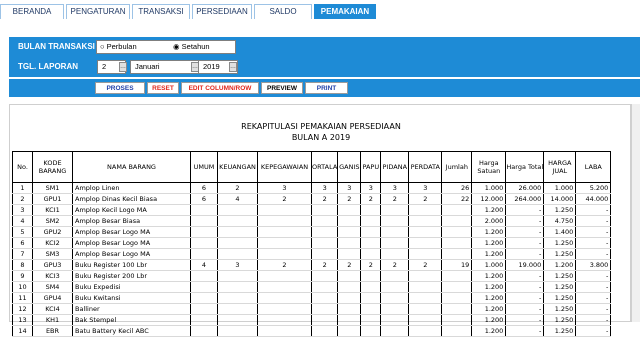 Image resolution: width=640 pixels, height=337 pixels. What do you see at coordinates (22, 221) in the screenshot?
I see `col-no-cell: 4` at bounding box center [22, 221].